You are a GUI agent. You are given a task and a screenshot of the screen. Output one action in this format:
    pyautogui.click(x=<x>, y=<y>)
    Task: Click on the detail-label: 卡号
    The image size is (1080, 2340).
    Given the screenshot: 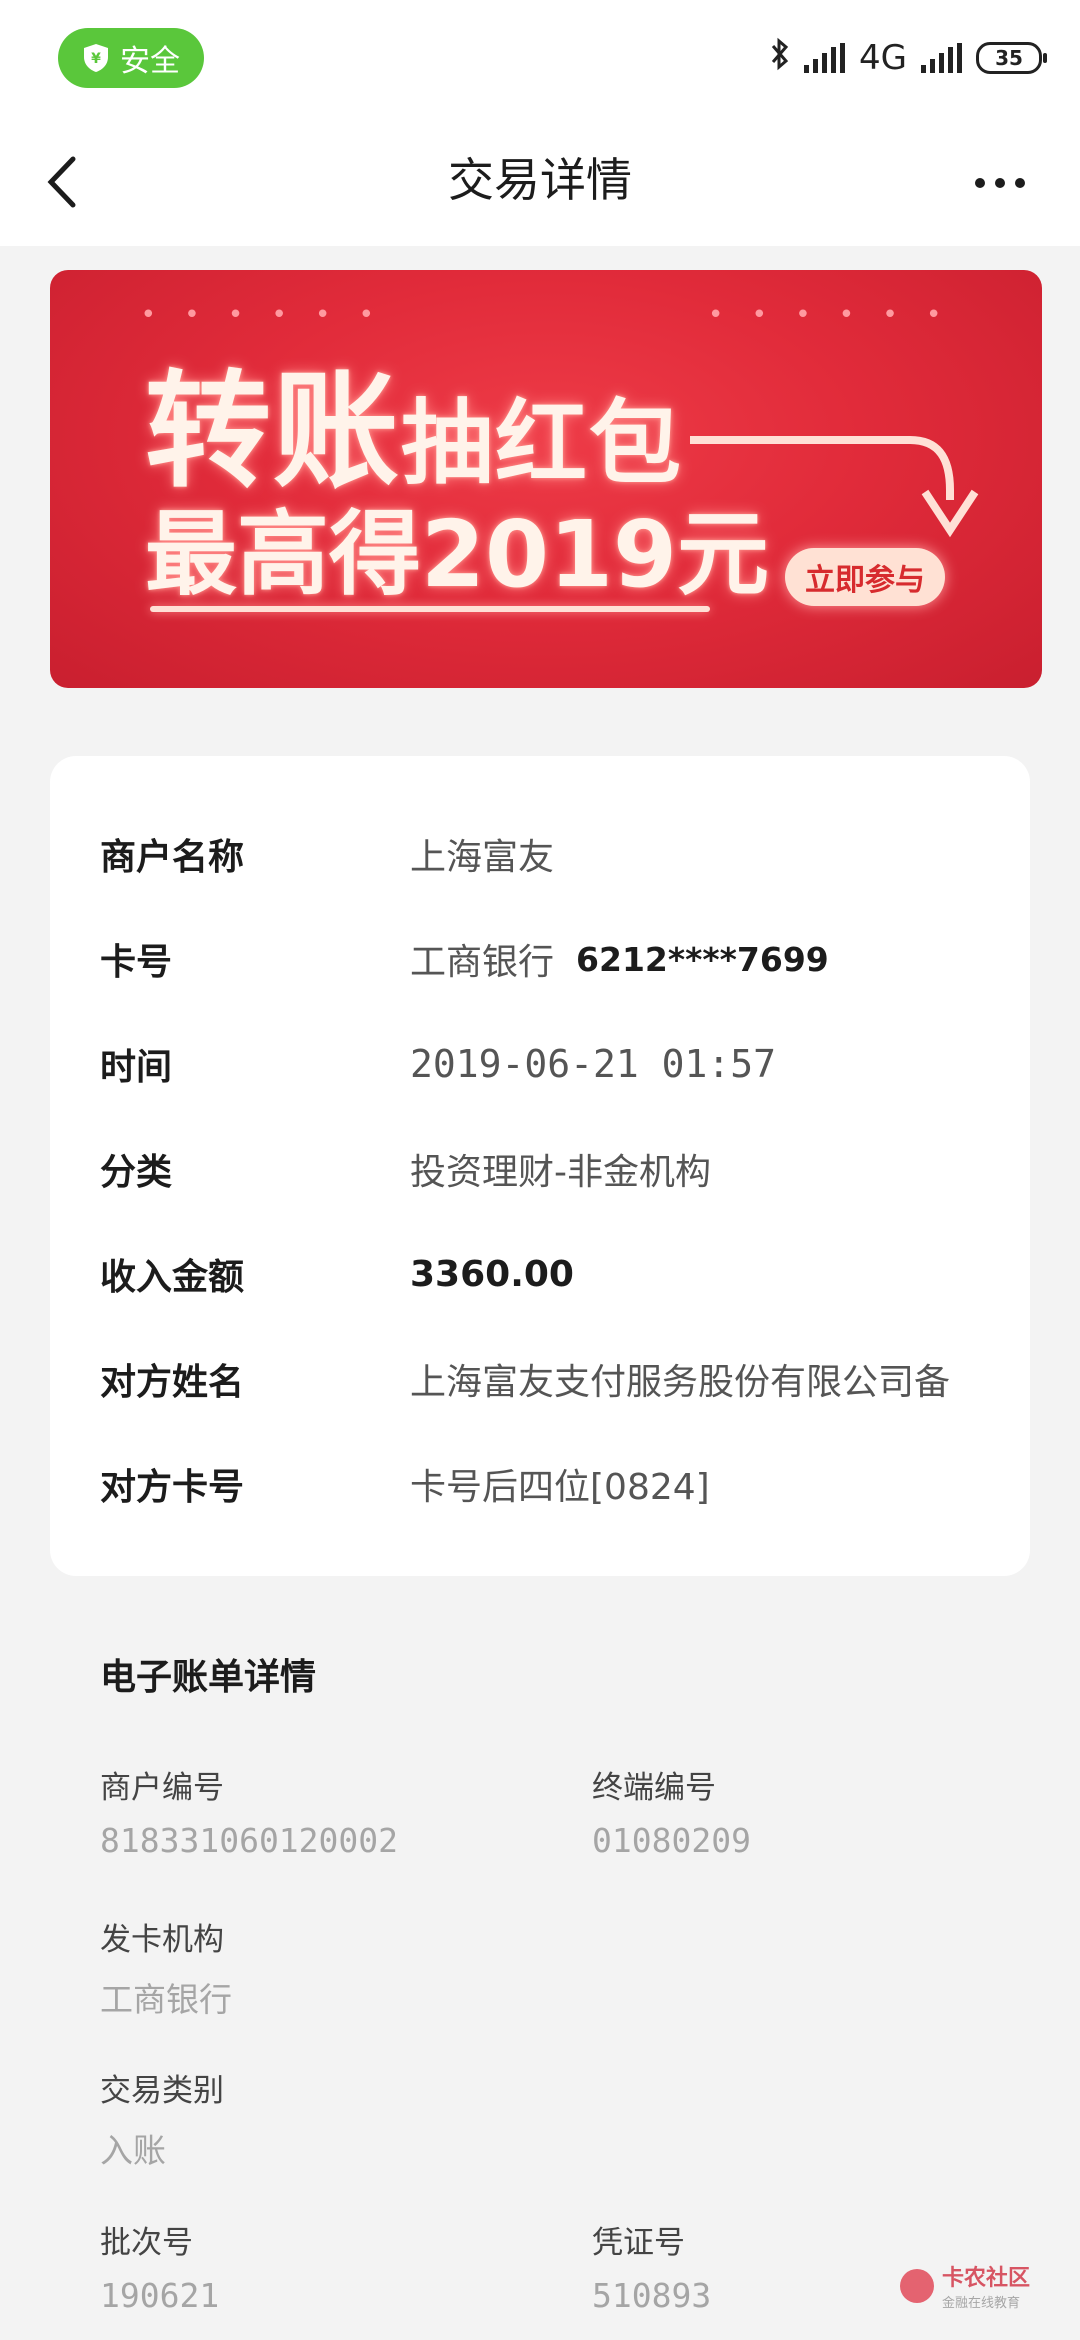 What is the action you would take?
    pyautogui.click(x=136, y=962)
    